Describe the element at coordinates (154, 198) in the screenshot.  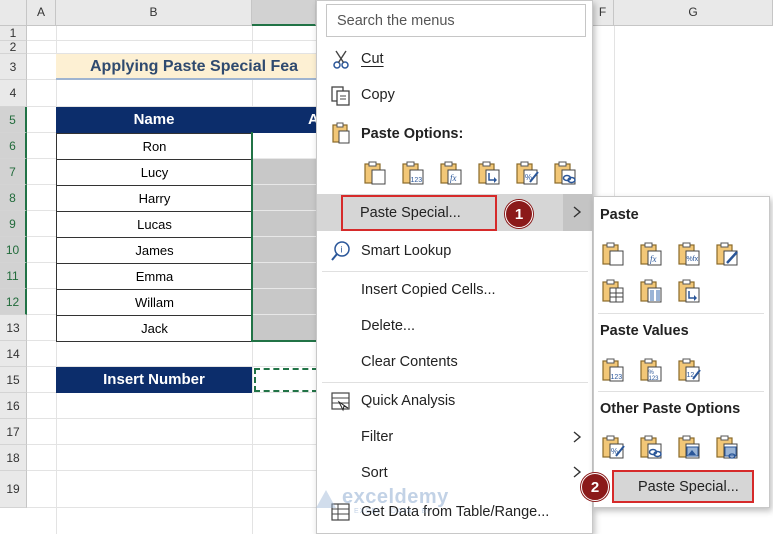
I see `name-cell: Harry` at that location.